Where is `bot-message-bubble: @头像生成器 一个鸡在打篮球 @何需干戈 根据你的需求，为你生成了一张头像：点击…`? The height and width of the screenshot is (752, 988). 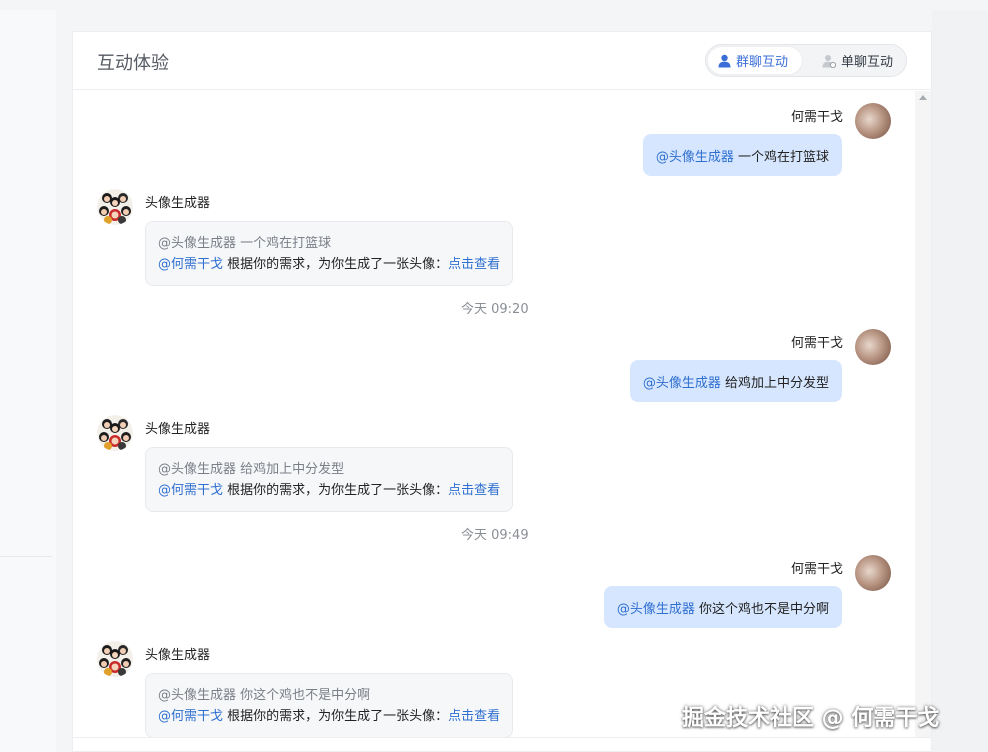
bot-message-bubble: @头像生成器 一个鸡在打篮球 @何需干戈 根据你的需求，为你生成了一张头像：点击… is located at coordinates (329, 253).